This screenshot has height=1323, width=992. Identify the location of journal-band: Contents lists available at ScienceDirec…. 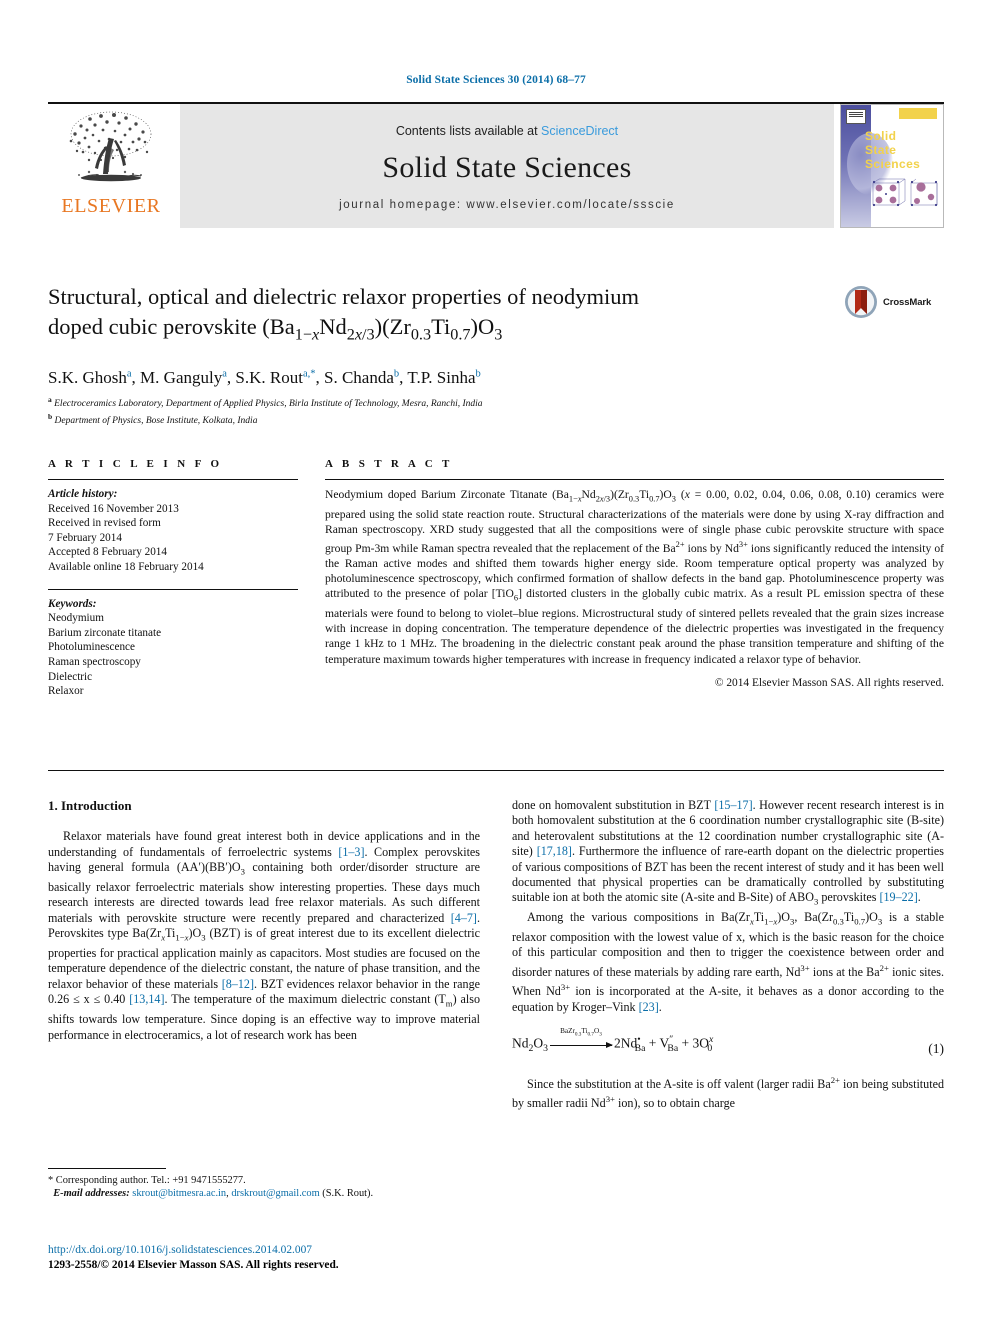
(507, 166).